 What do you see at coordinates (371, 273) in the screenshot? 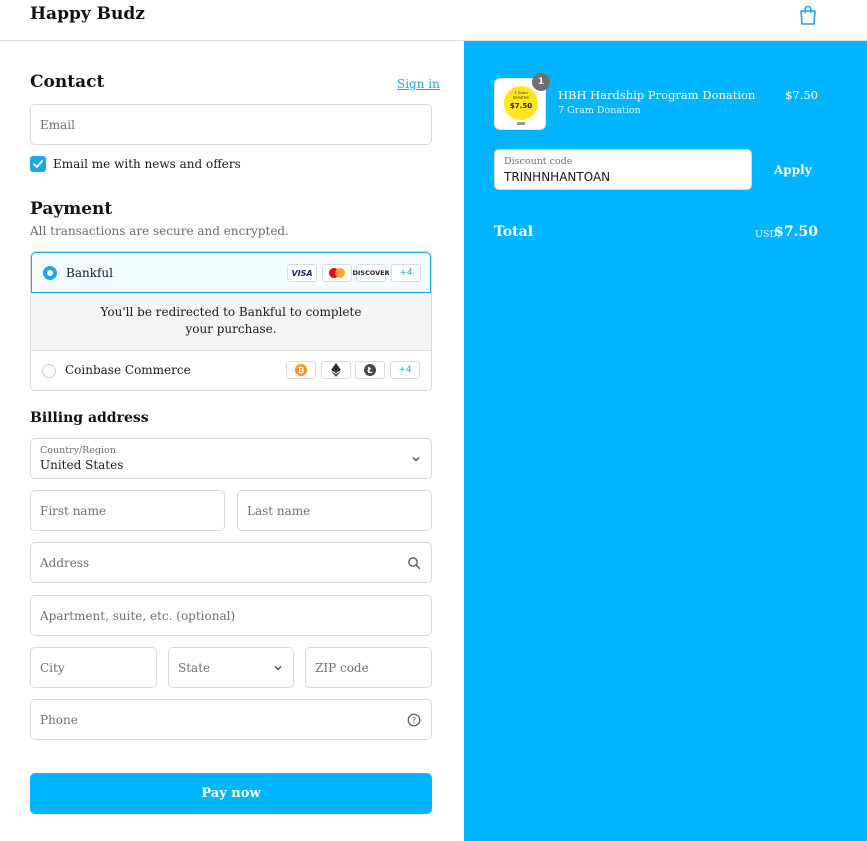
I see `discover-logo: DISCOVER` at bounding box center [371, 273].